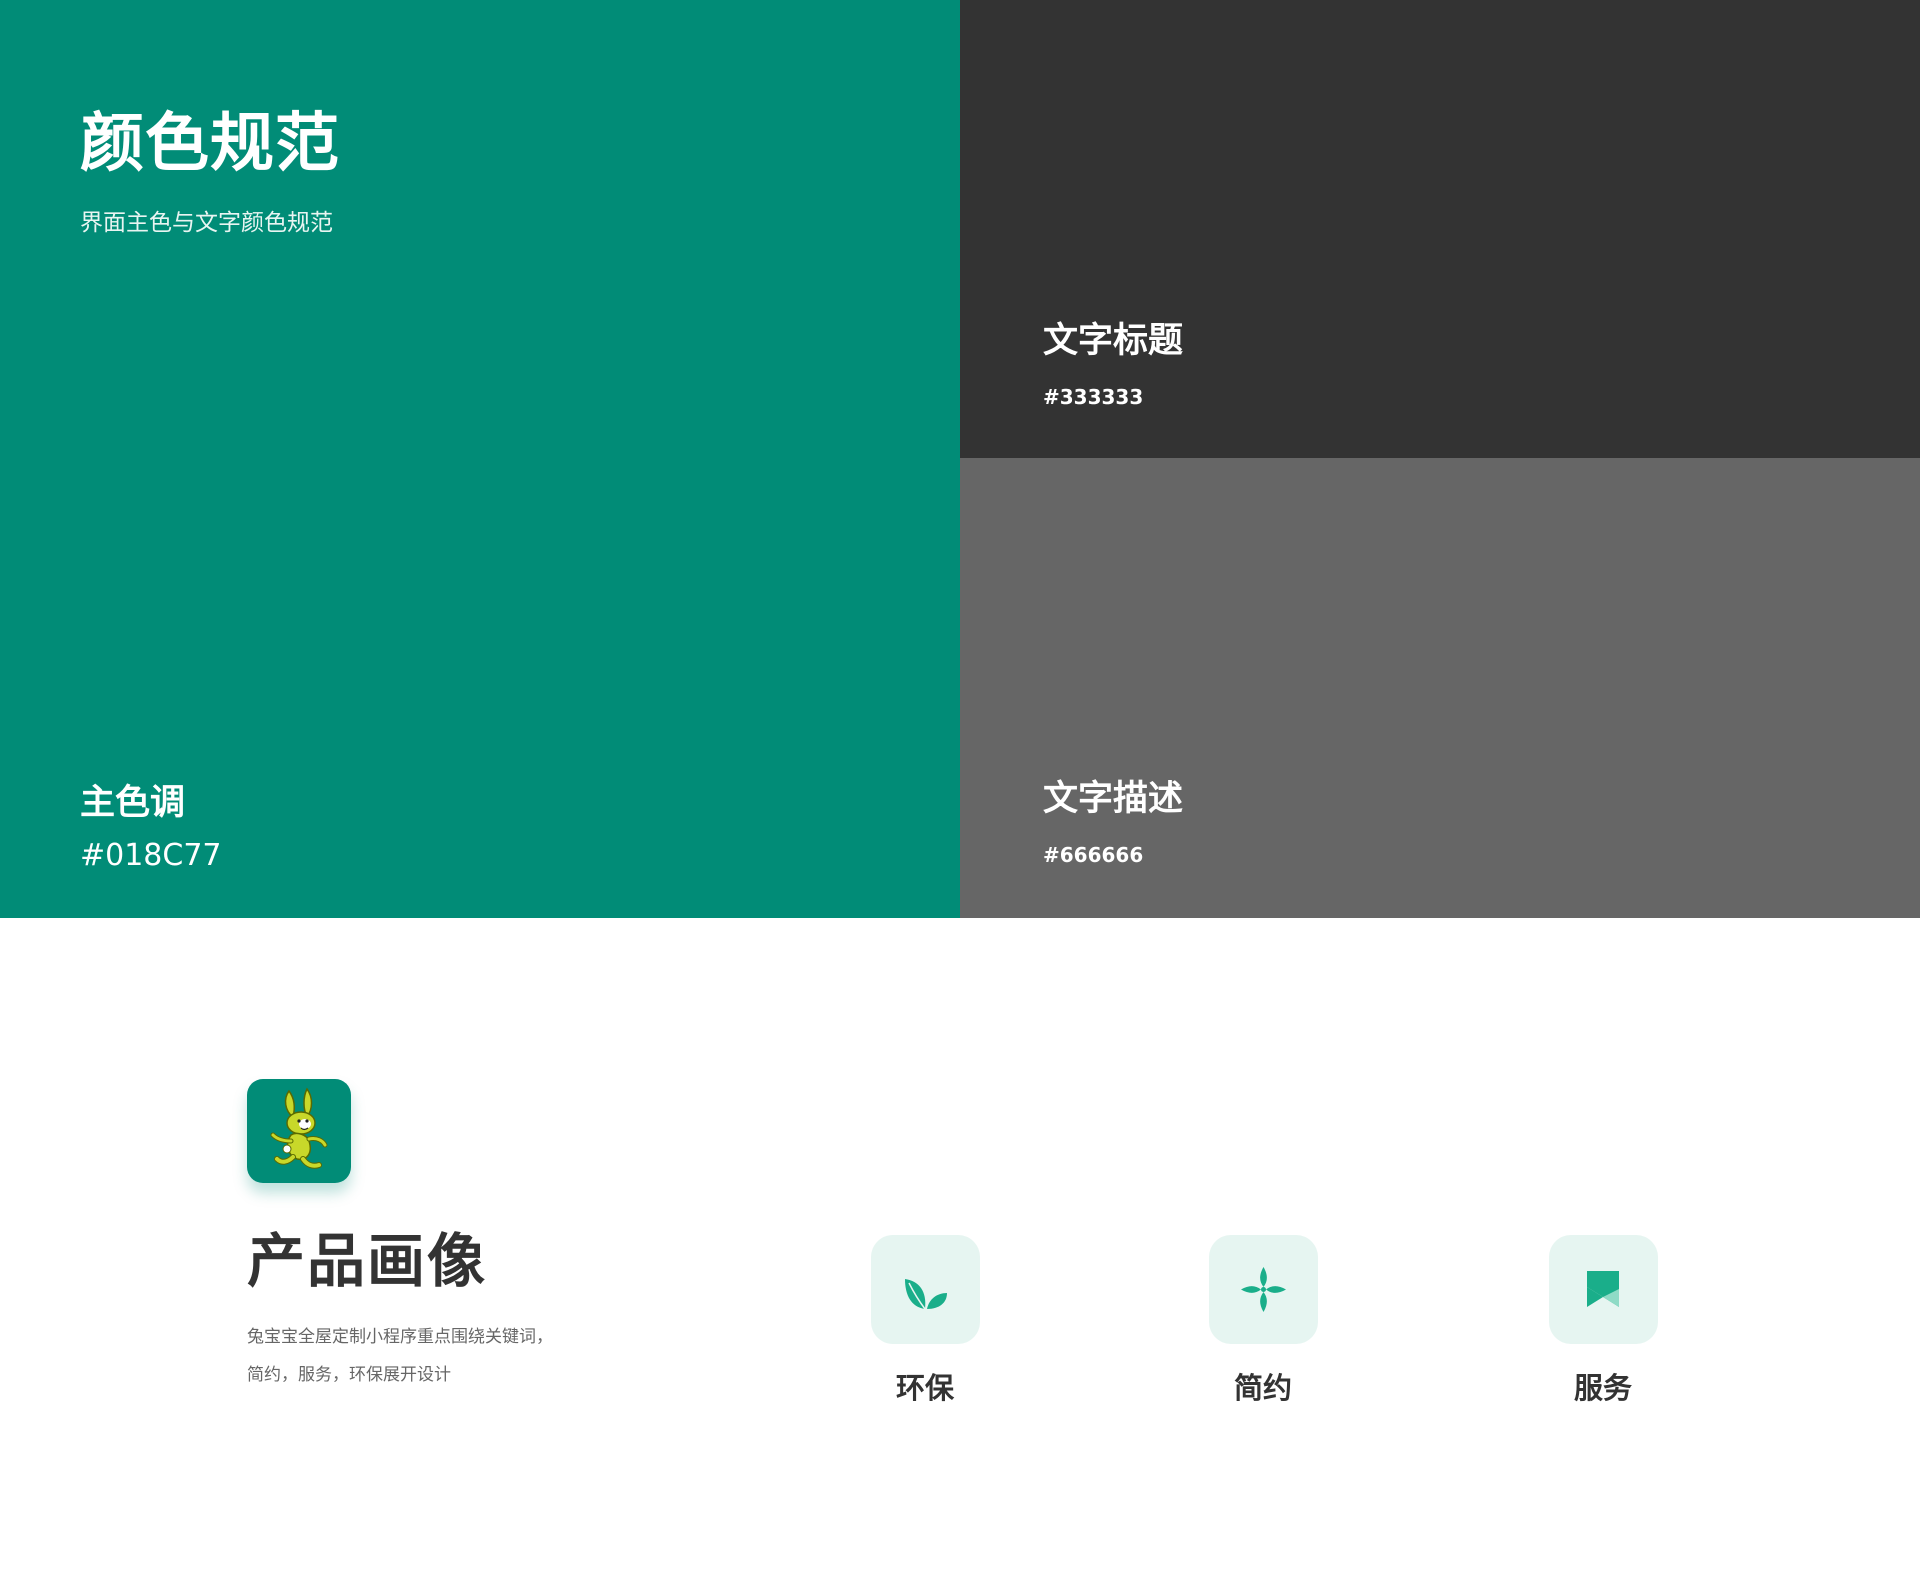 This screenshot has width=1920, height=1587. I want to click on rabbit-mascot-icon, so click(299, 1131).